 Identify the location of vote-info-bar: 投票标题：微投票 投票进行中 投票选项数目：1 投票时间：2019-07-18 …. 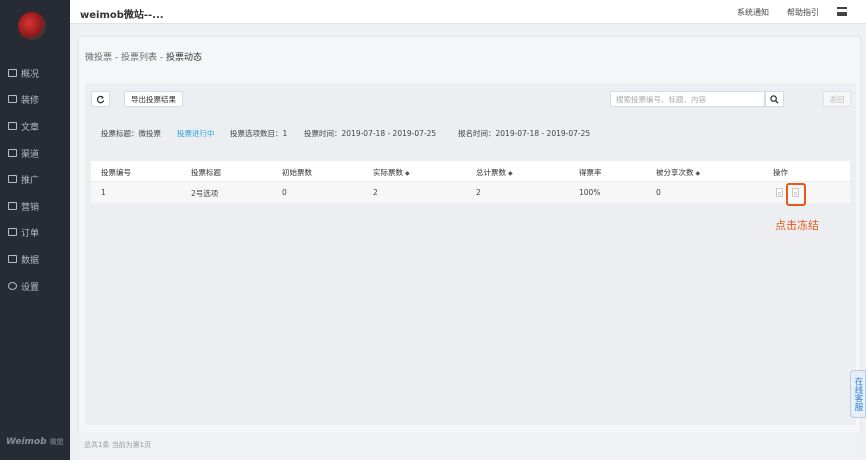
(473, 132).